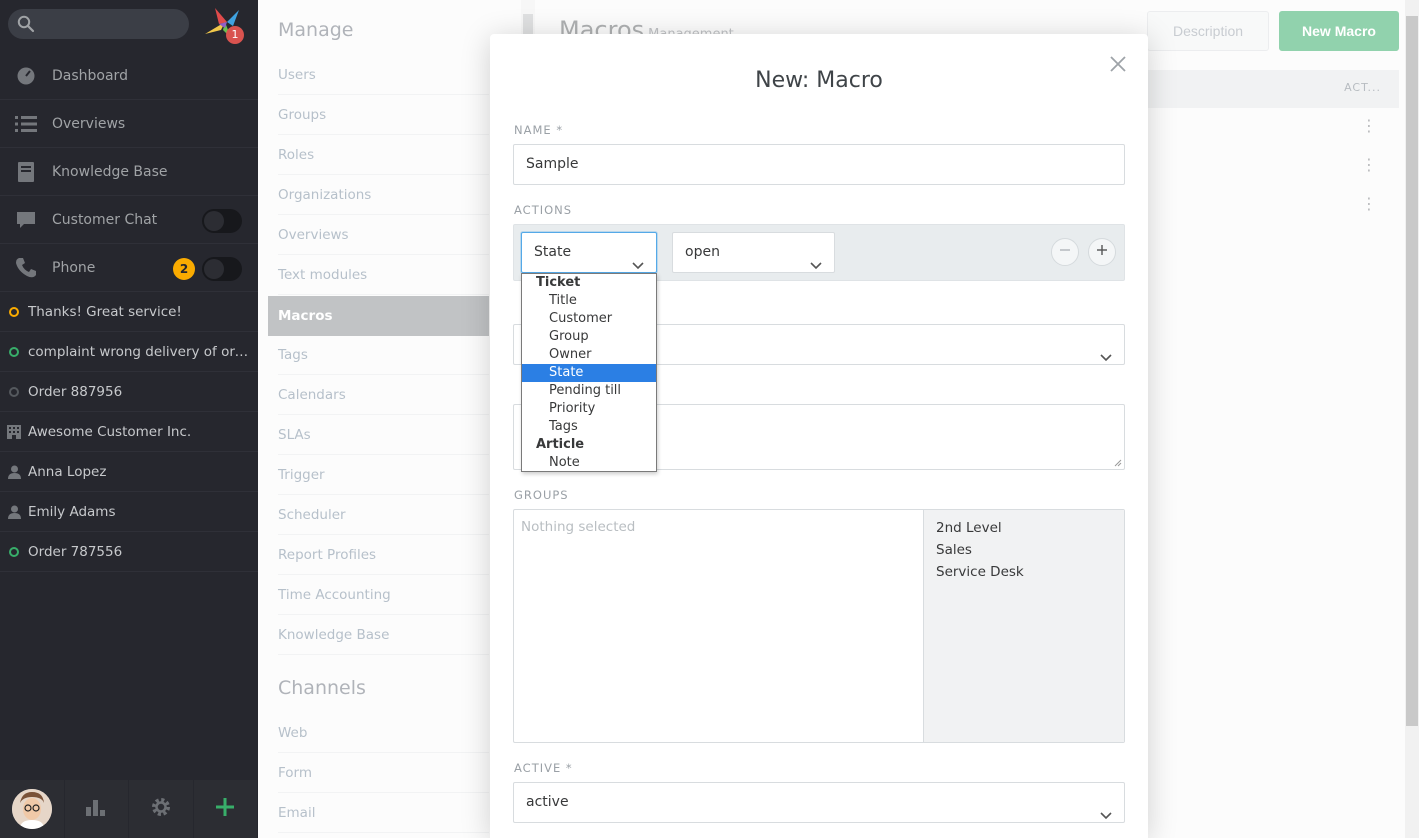 The width and height of the screenshot is (1419, 838). I want to click on dropdown-option: Group, so click(589, 337).